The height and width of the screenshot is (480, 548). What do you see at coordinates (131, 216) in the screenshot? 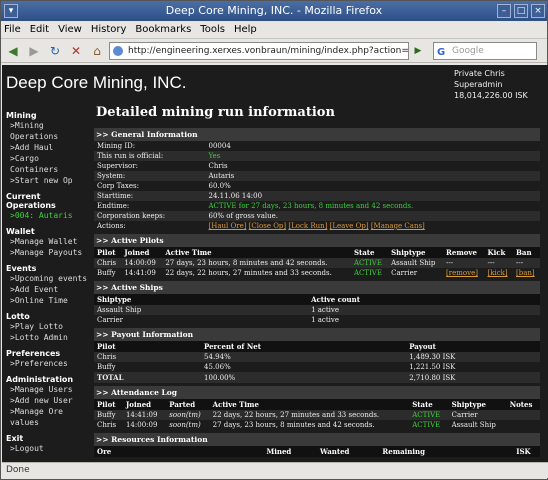
I see `general-info-label: Corporation keeps:` at bounding box center [131, 216].